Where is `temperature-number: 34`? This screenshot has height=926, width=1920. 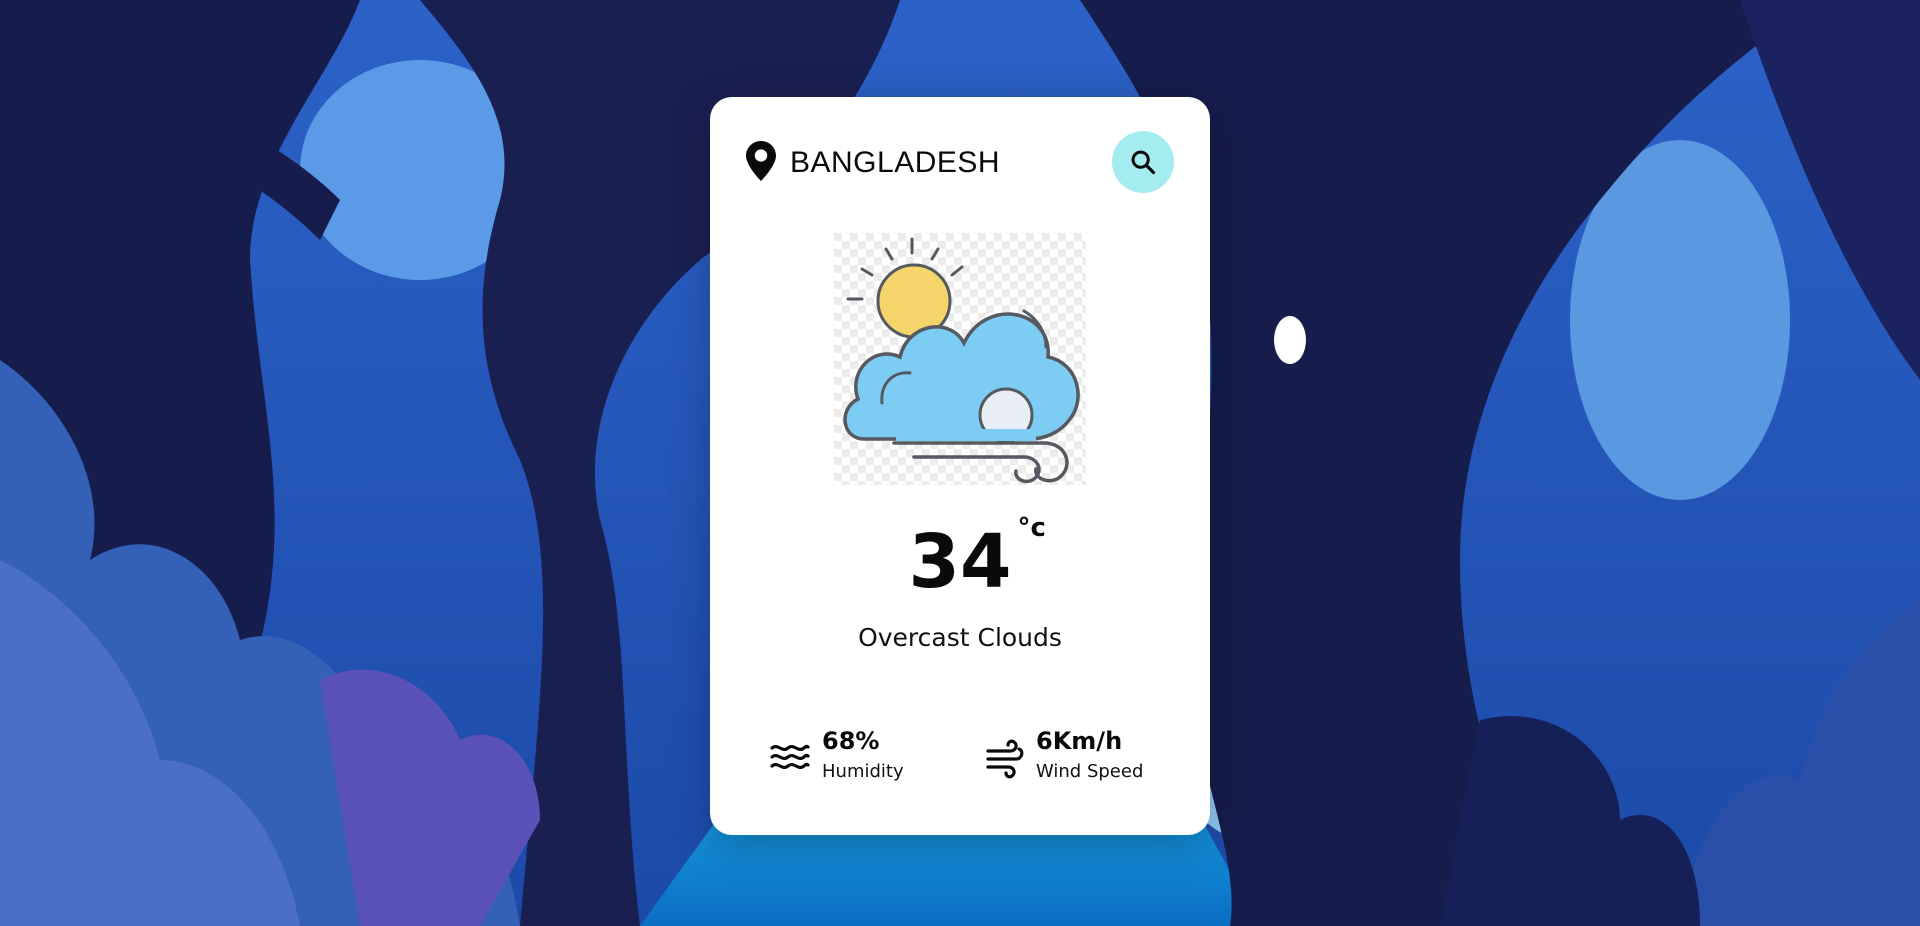
temperature-number: 34 is located at coordinates (960, 562).